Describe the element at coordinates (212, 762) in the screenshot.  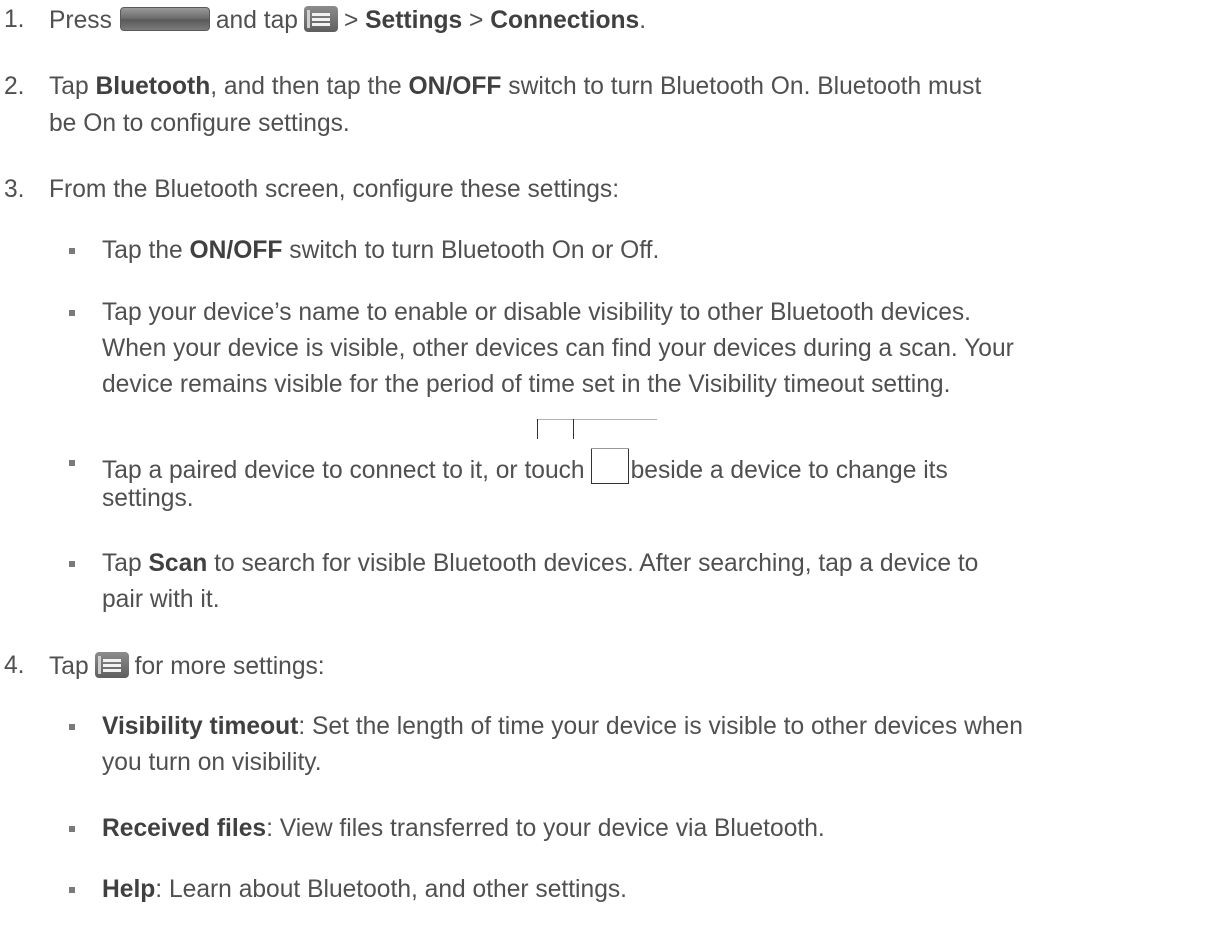
I see `bullet-visibility-timeout-line-2: you turn on visibility.` at that location.